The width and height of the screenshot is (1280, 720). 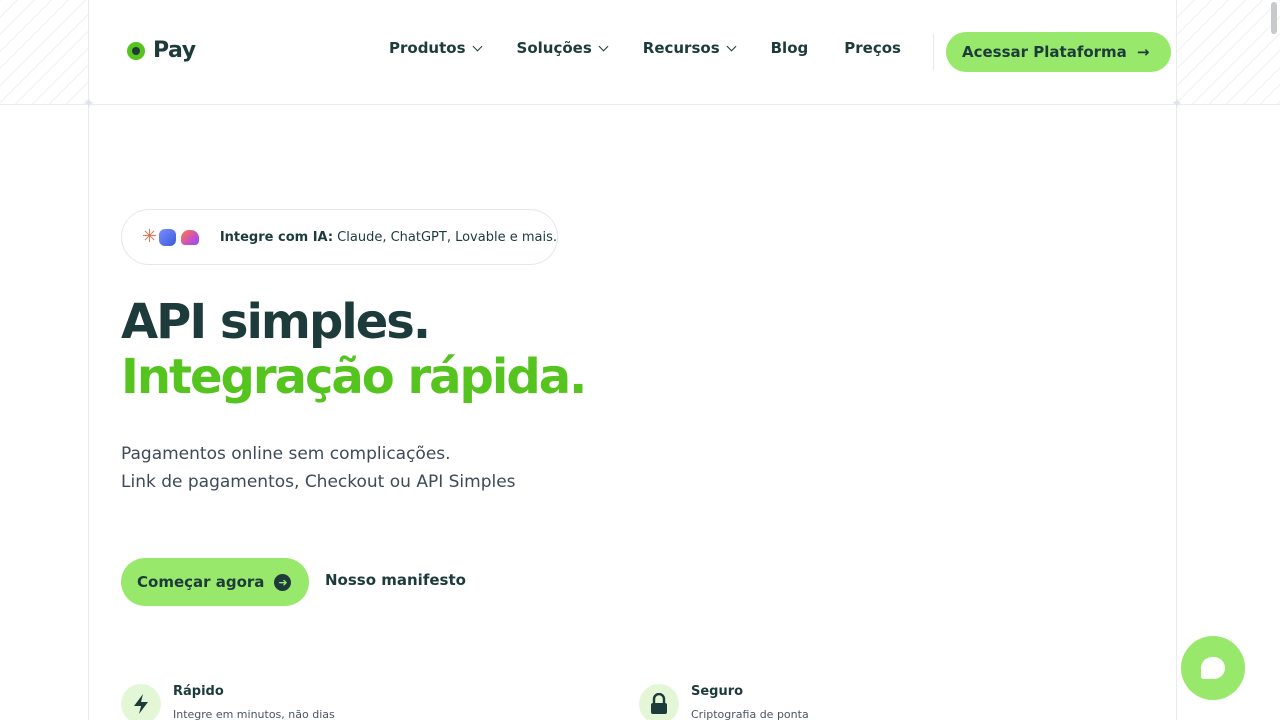 What do you see at coordinates (640, 104) in the screenshot?
I see `header-divider` at bounding box center [640, 104].